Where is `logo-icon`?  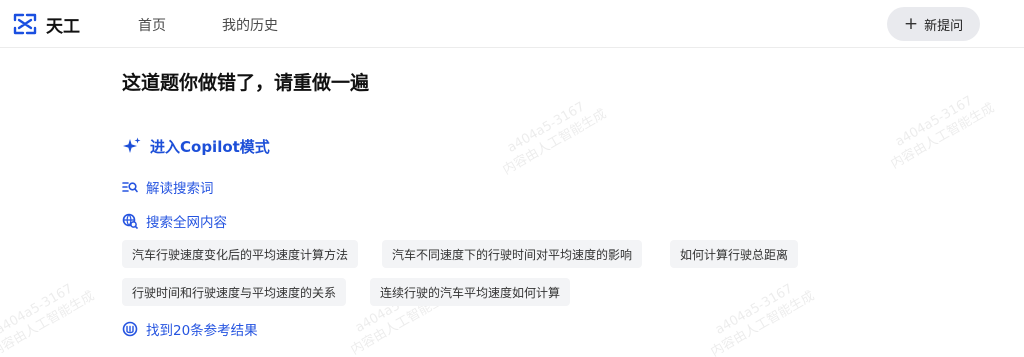 logo-icon is located at coordinates (25, 24).